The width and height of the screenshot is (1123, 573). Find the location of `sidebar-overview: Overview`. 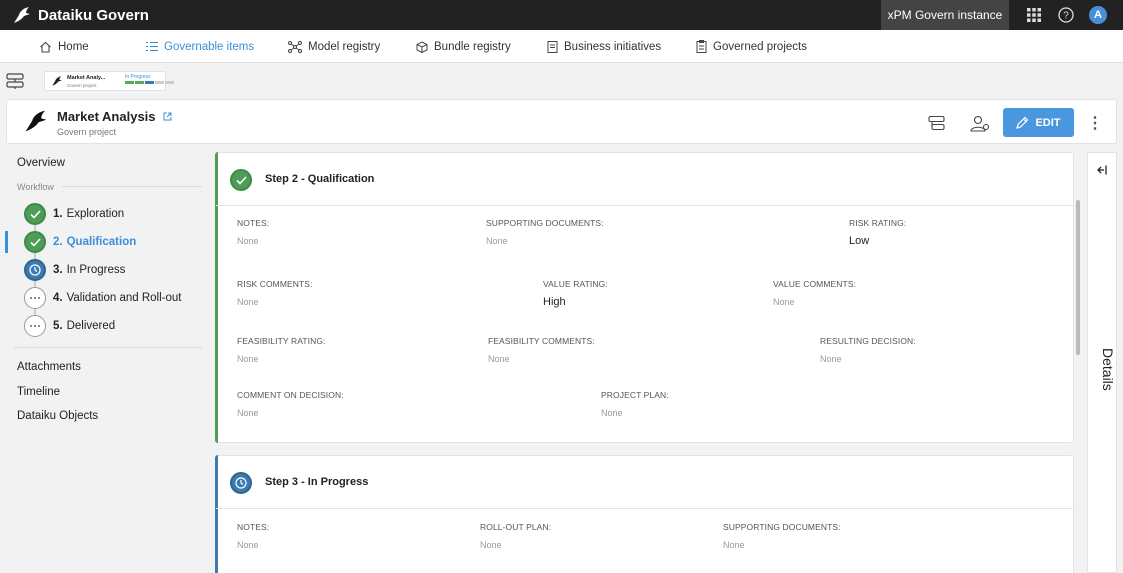

sidebar-overview: Overview is located at coordinates (41, 163).